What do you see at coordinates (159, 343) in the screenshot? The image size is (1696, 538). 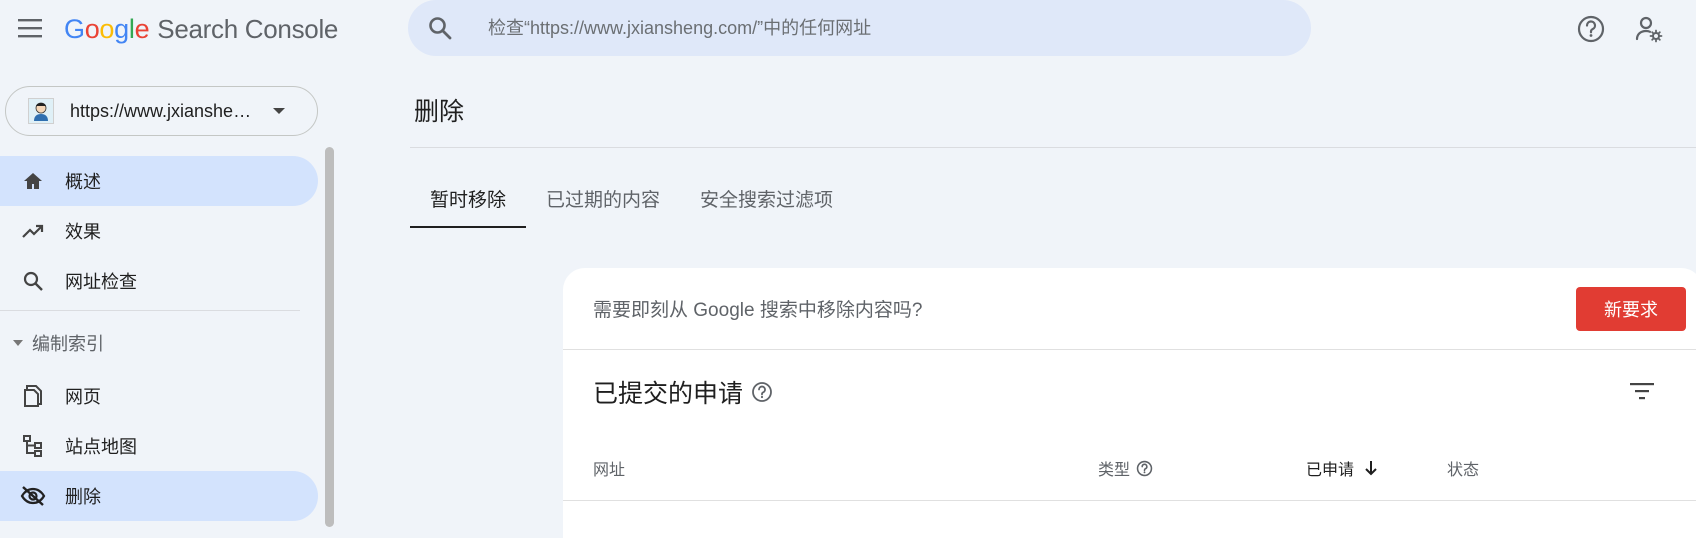 I see `sidebar-section-indexing: 编制索引` at bounding box center [159, 343].